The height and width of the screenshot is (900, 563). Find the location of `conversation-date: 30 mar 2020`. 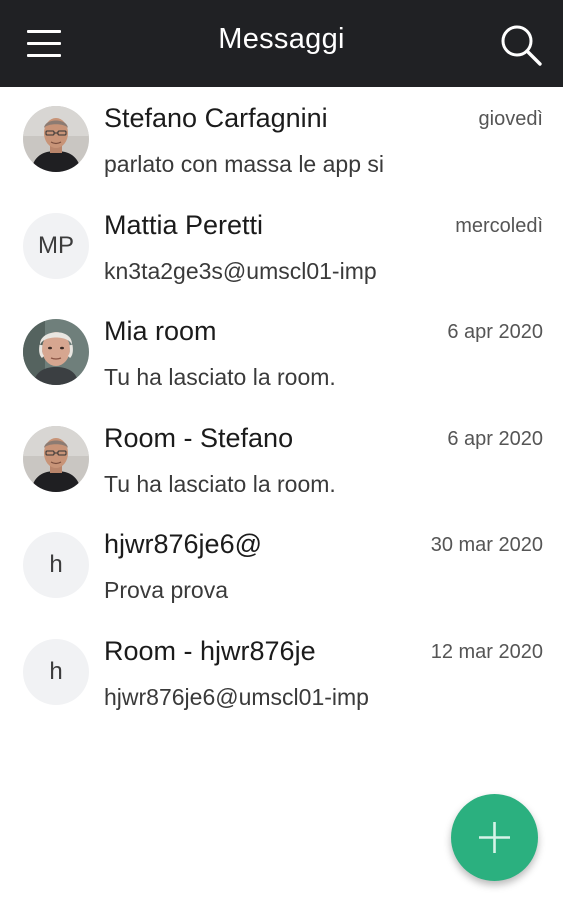

conversation-date: 30 mar 2020 is located at coordinates (486, 545).